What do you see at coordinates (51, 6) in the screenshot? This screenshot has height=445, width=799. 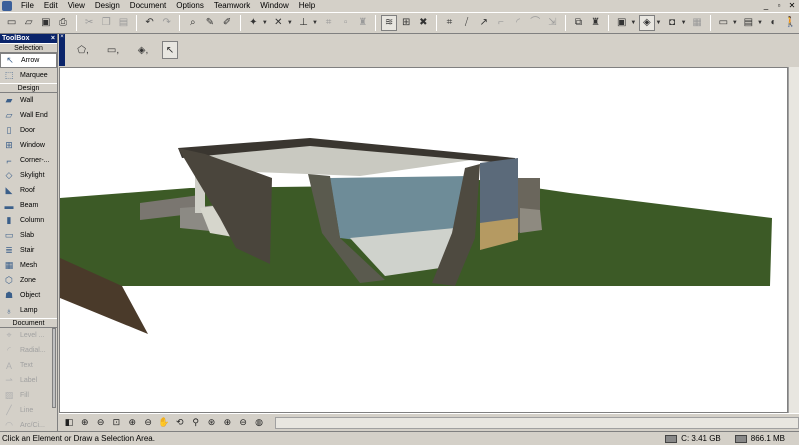 I see `menu-edit: Edit` at bounding box center [51, 6].